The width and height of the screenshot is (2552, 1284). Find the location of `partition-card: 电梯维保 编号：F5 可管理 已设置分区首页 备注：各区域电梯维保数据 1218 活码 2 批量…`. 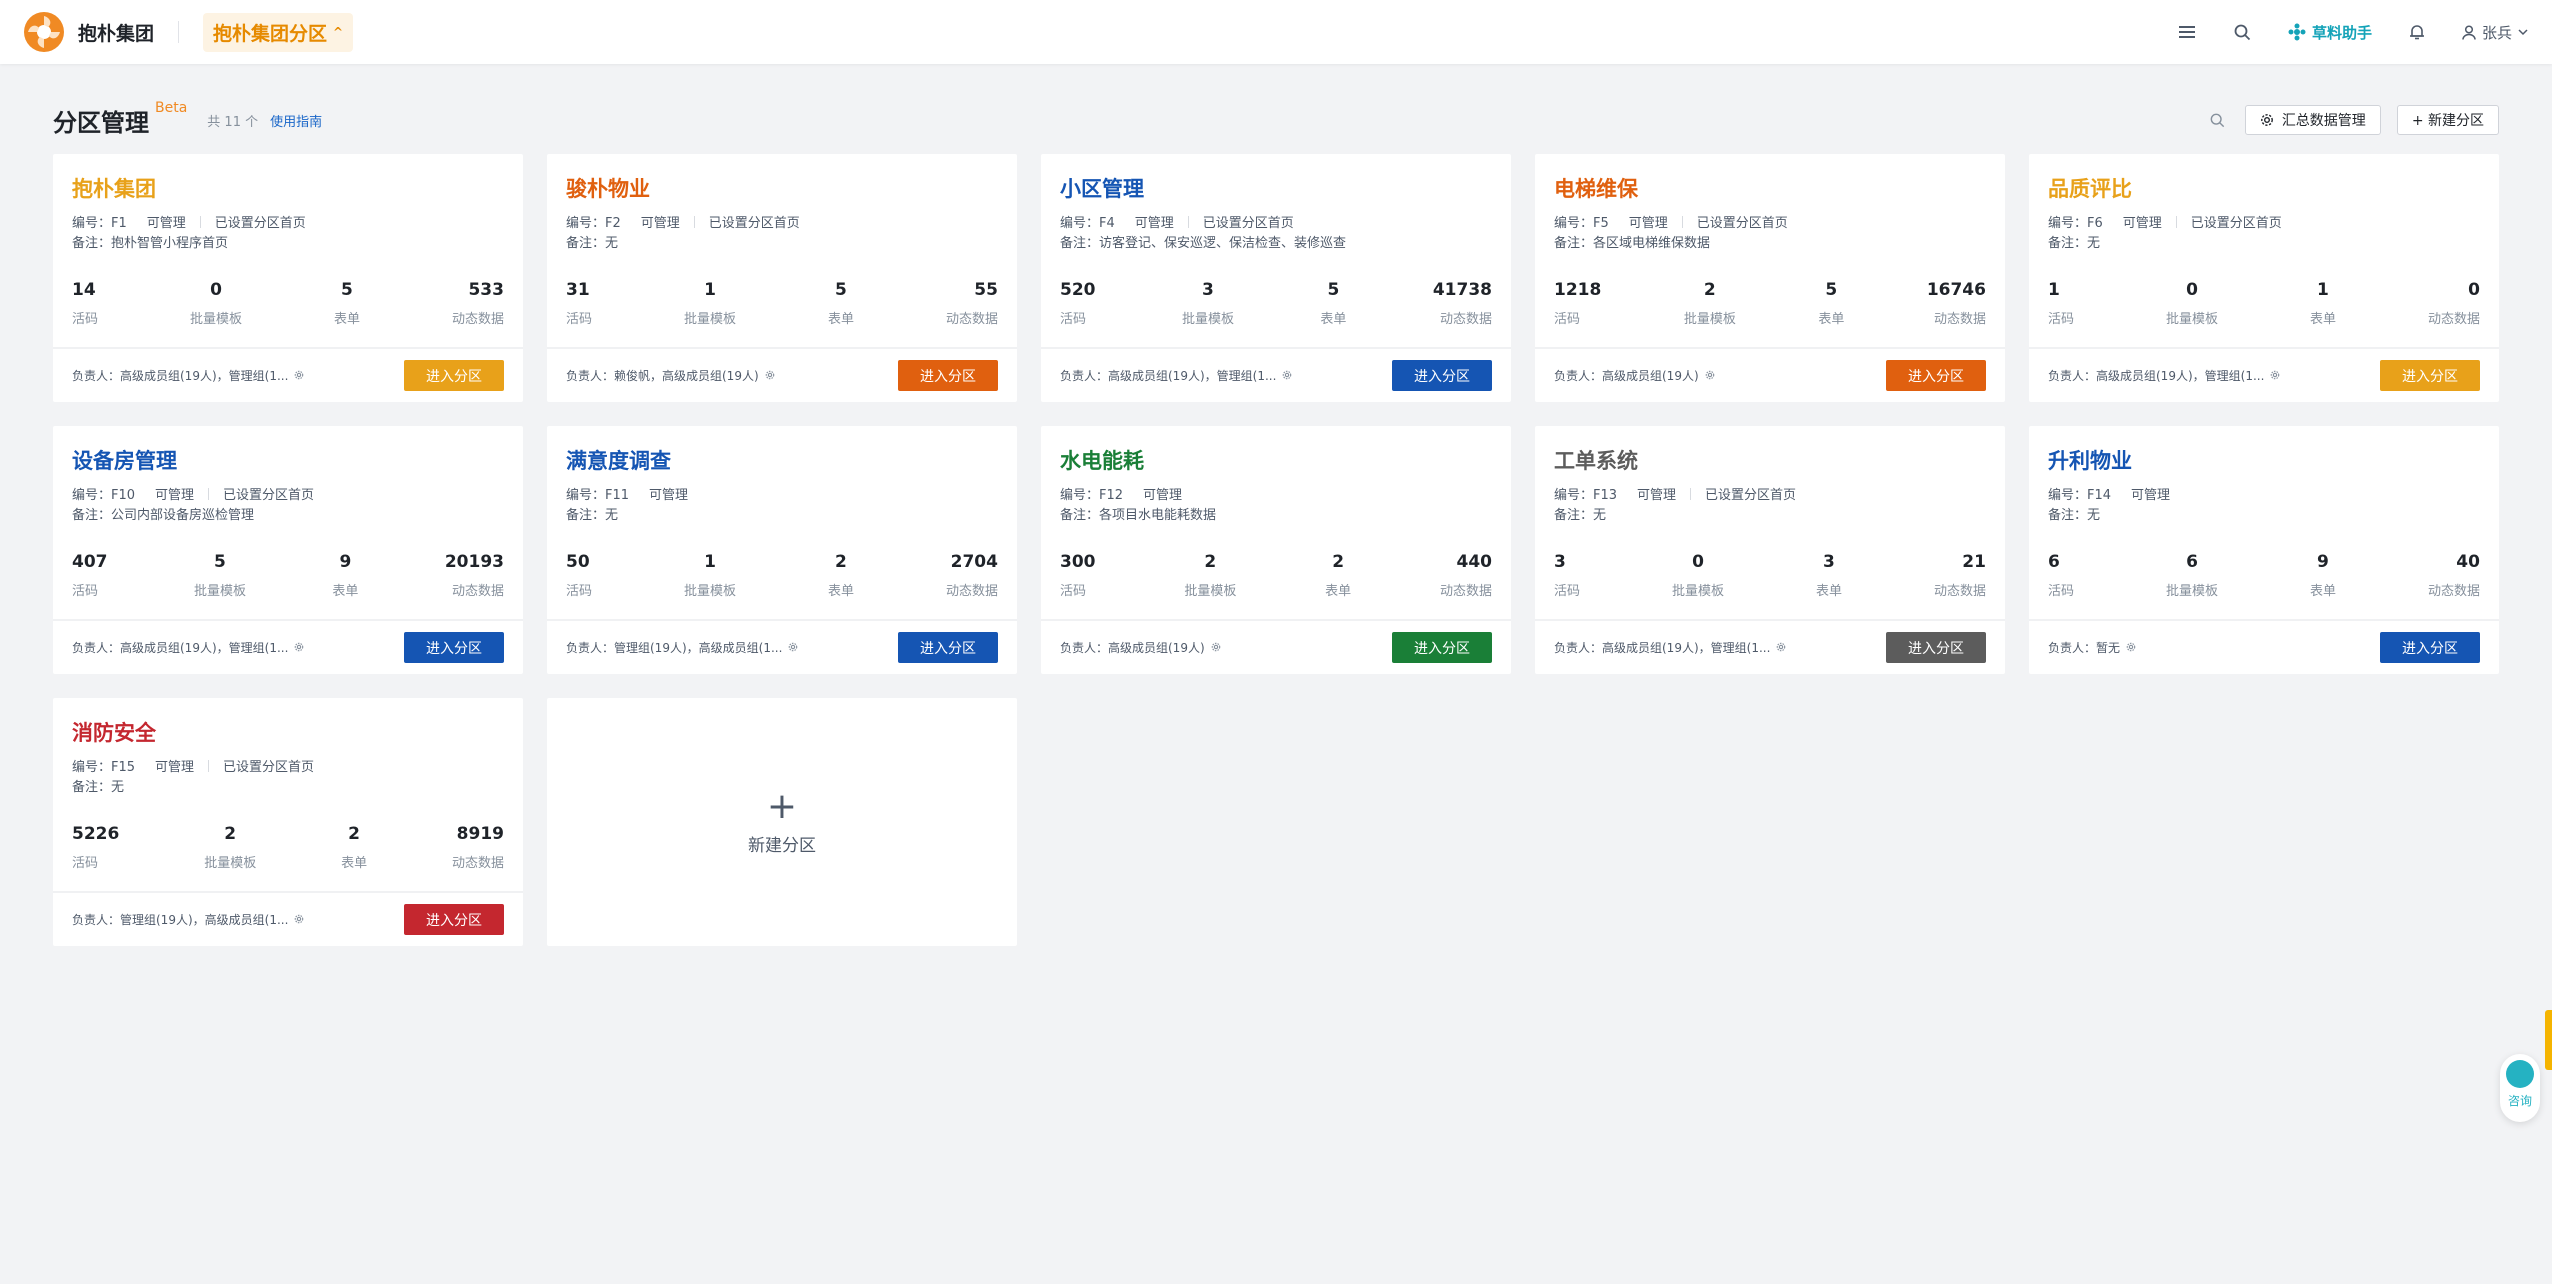

partition-card: 电梯维保 编号：F5 可管理 已设置分区首页 备注：各区域电梯维保数据 1218 活码 2 批量… is located at coordinates (1770, 278).